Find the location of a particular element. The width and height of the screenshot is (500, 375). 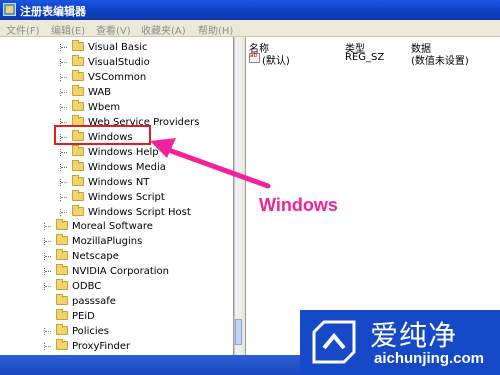

string-value-icon is located at coordinates (254, 57).